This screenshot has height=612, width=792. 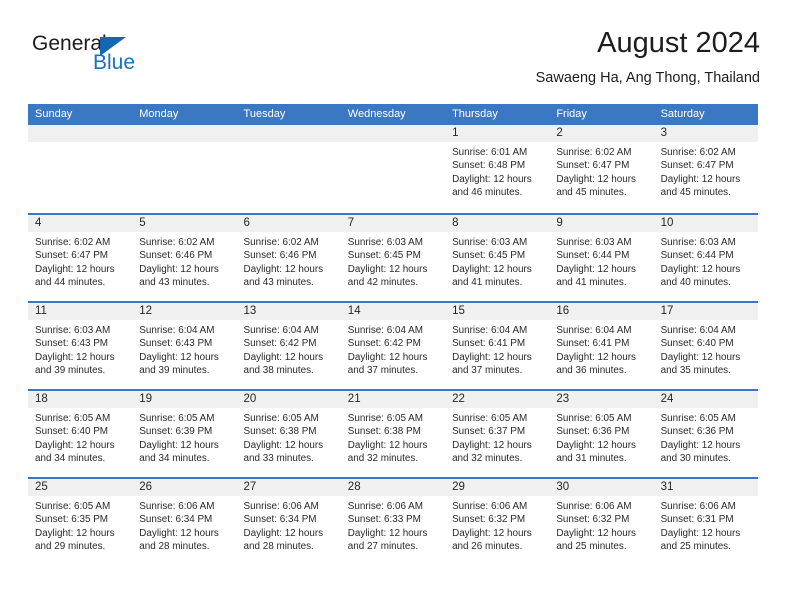 What do you see at coordinates (80, 311) in the screenshot?
I see `day-number-band: 11` at bounding box center [80, 311].